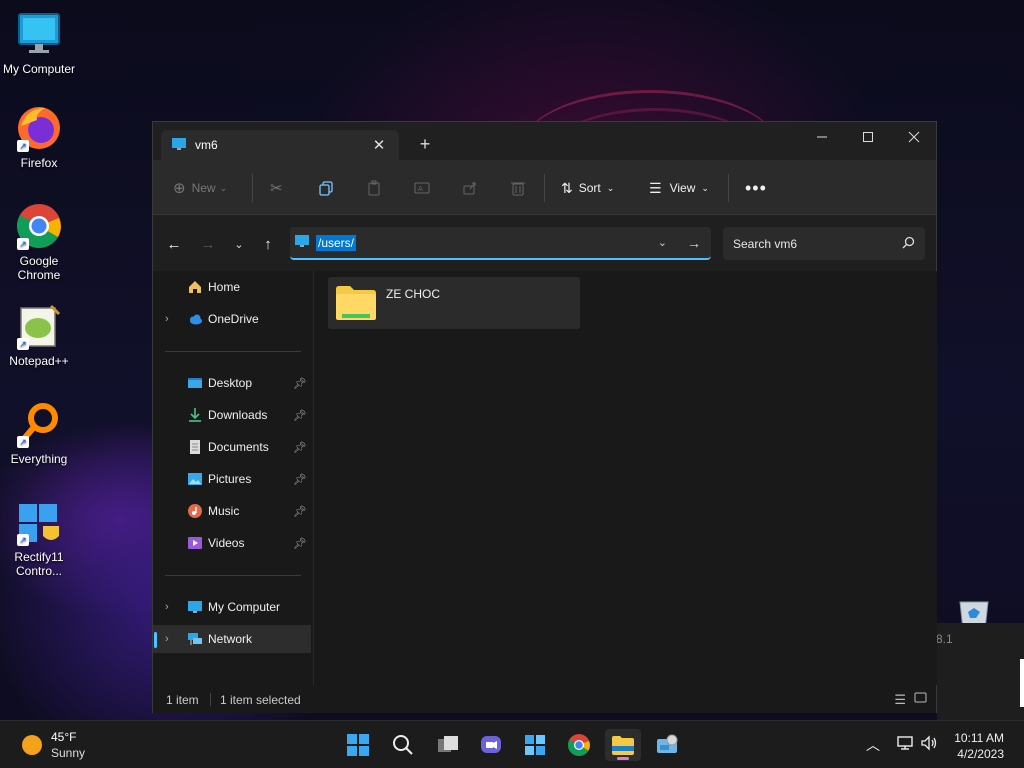 The width and height of the screenshot is (1024, 768). I want to click on minimize-button, so click(822, 137).